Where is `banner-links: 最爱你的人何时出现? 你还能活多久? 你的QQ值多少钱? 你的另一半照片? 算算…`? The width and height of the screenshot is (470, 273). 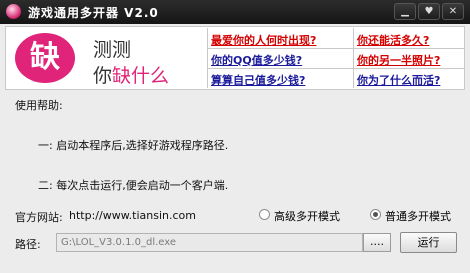 banner-links: 最爱你的人何时出现? 你还能活多久? 你的QQ值多少钱? 你的另一半照片? 算算… is located at coordinates (336, 58).